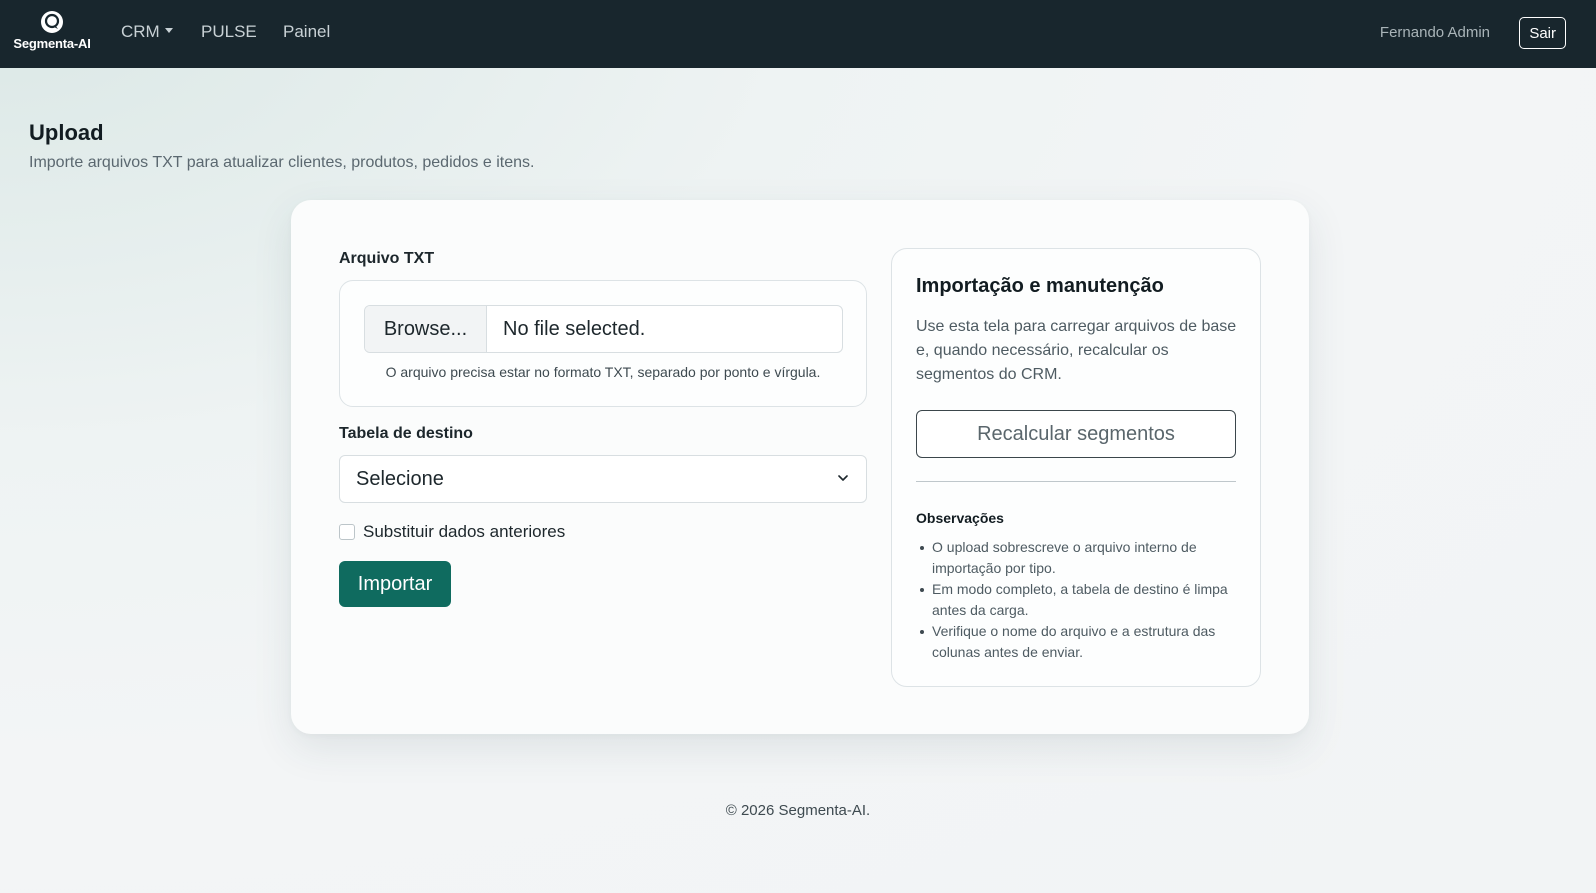 The width and height of the screenshot is (1596, 893). I want to click on table-label: Tabela de destino, so click(406, 433).